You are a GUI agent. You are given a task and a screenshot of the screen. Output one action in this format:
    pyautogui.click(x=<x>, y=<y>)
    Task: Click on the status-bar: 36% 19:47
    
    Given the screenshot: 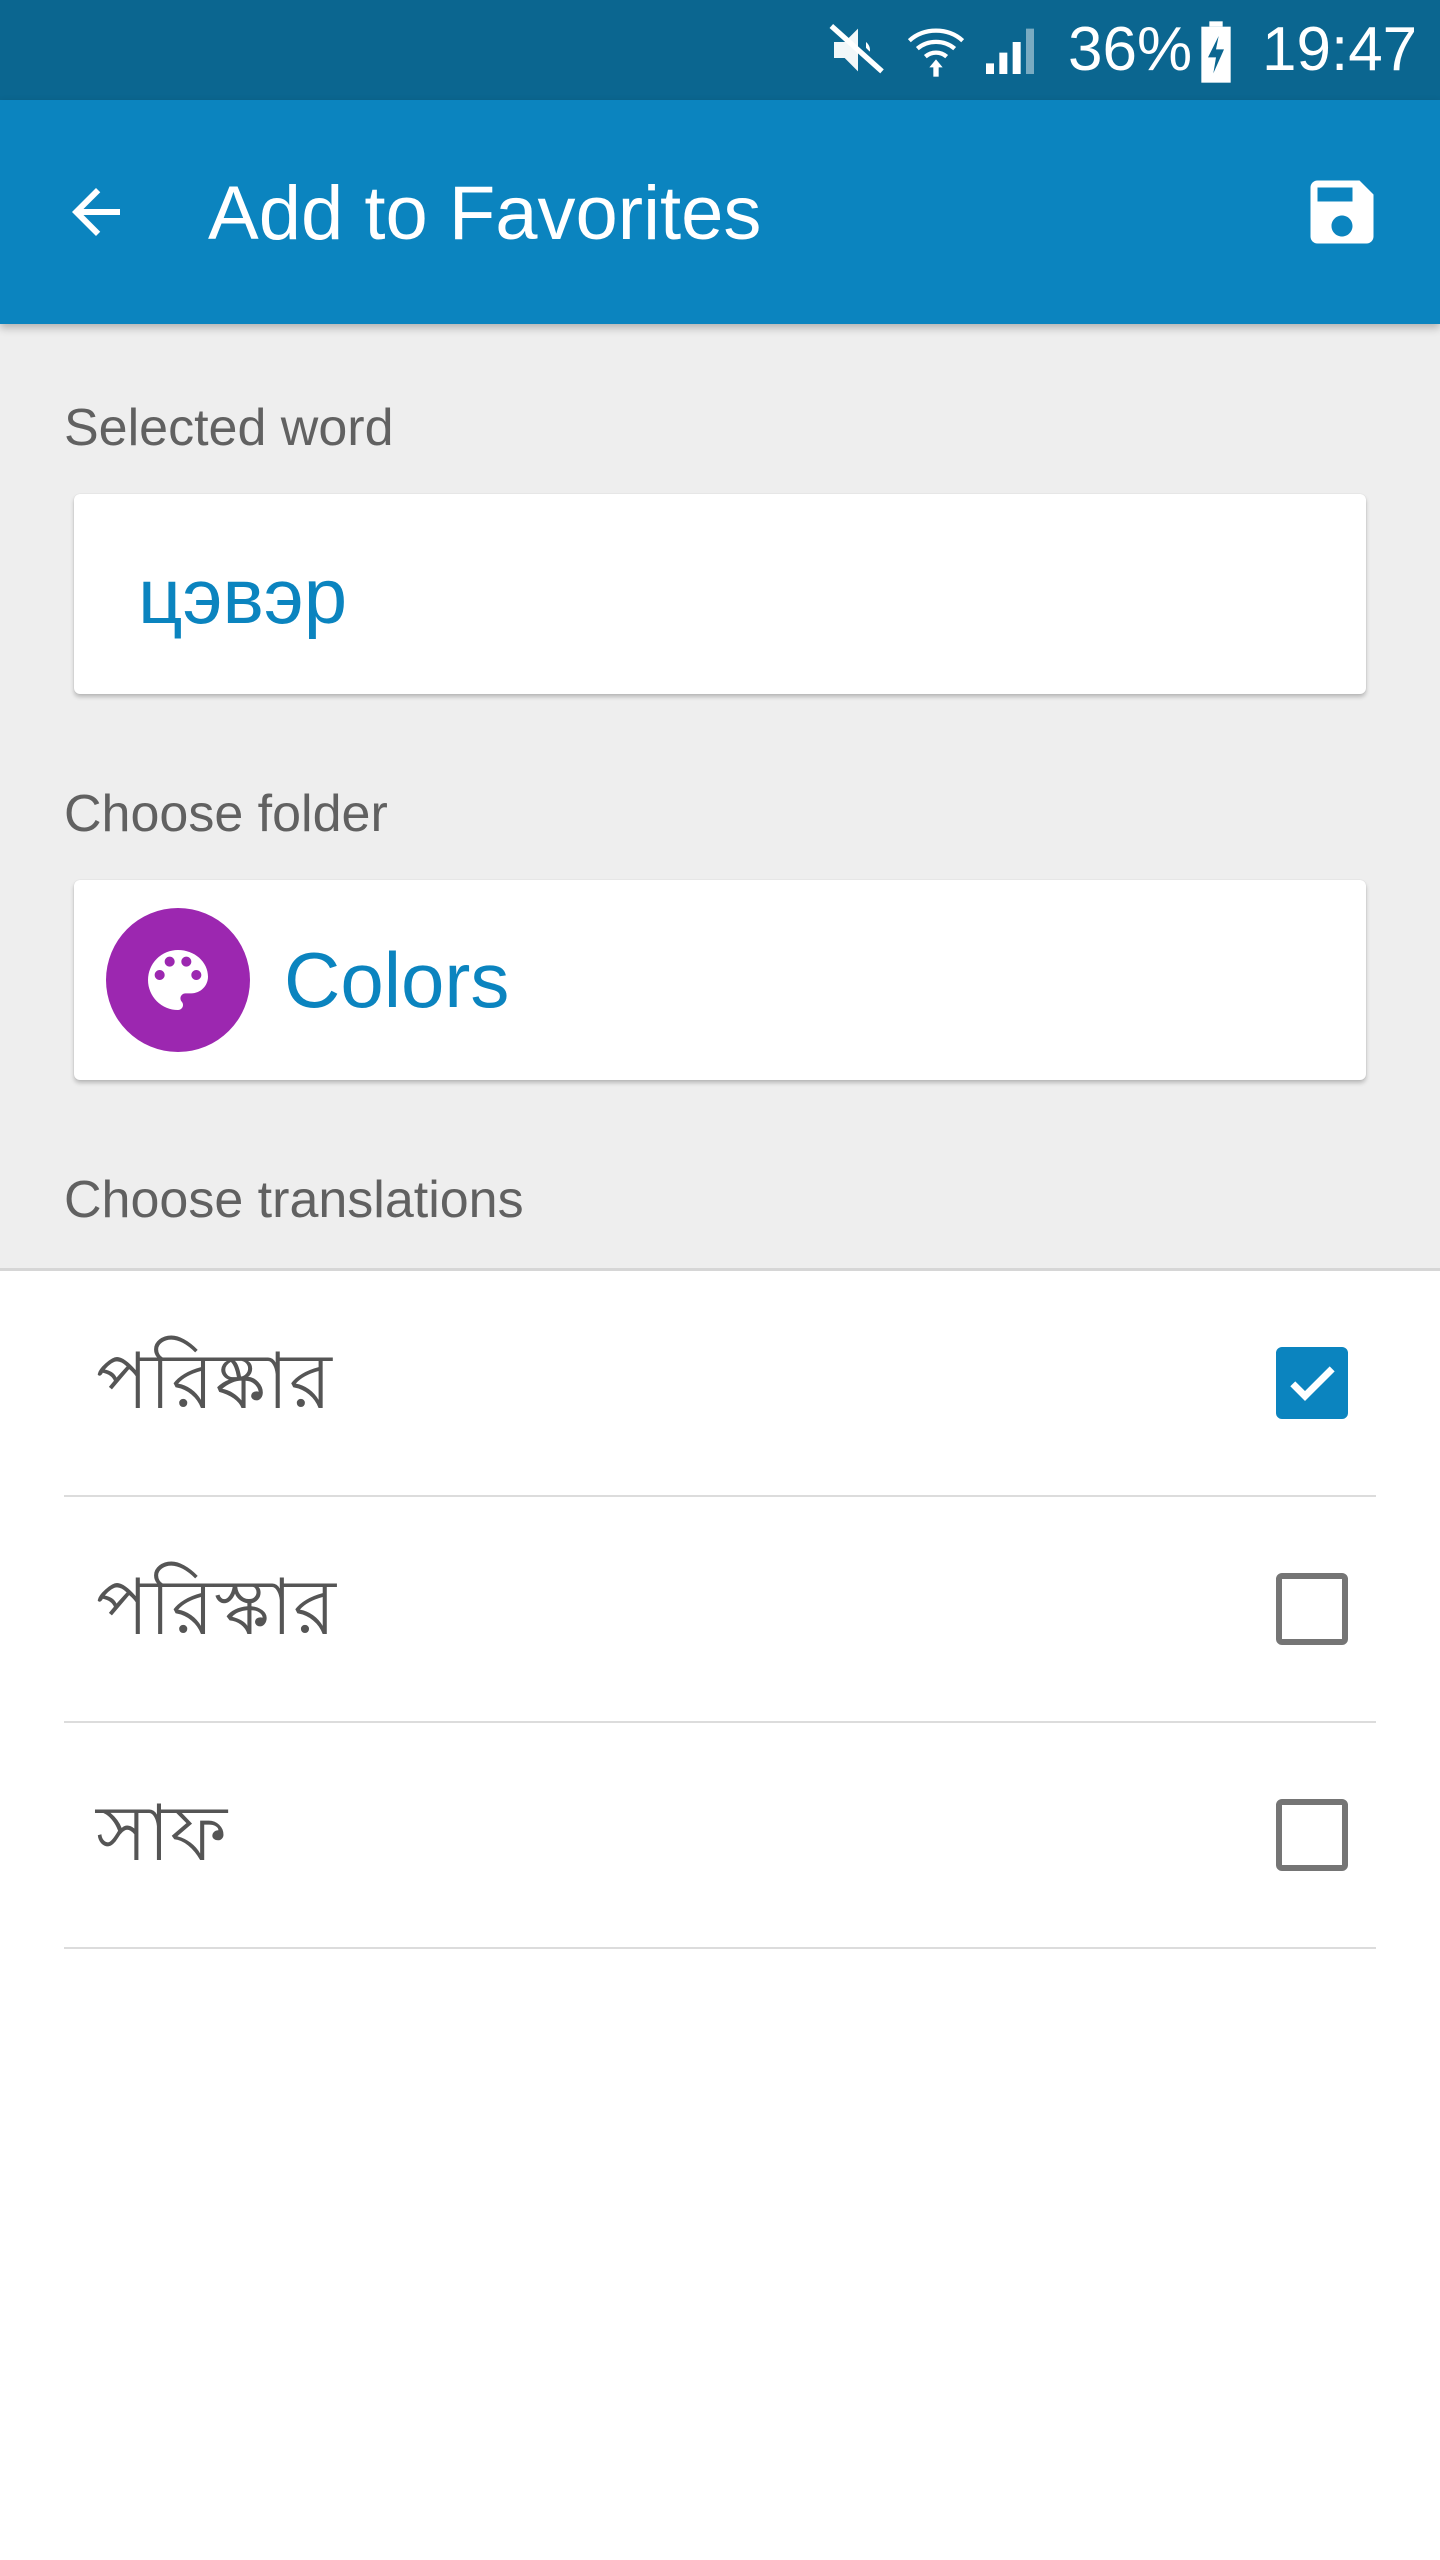 What is the action you would take?
    pyautogui.click(x=720, y=50)
    